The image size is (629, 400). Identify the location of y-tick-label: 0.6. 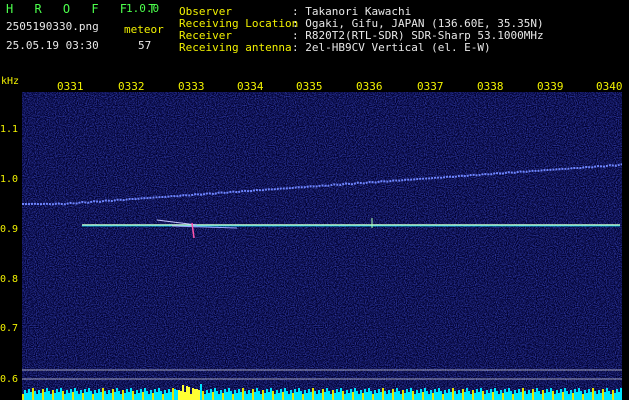
(9, 379).